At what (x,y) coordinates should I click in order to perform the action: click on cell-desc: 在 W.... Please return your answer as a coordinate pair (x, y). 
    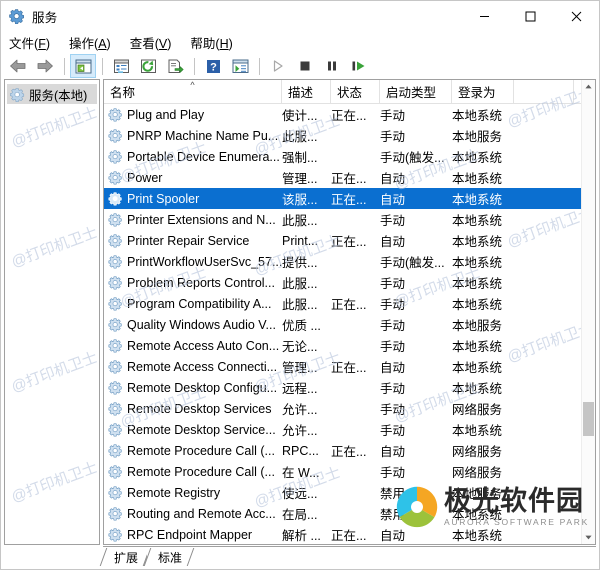
    Looking at the image, I should click on (301, 473).